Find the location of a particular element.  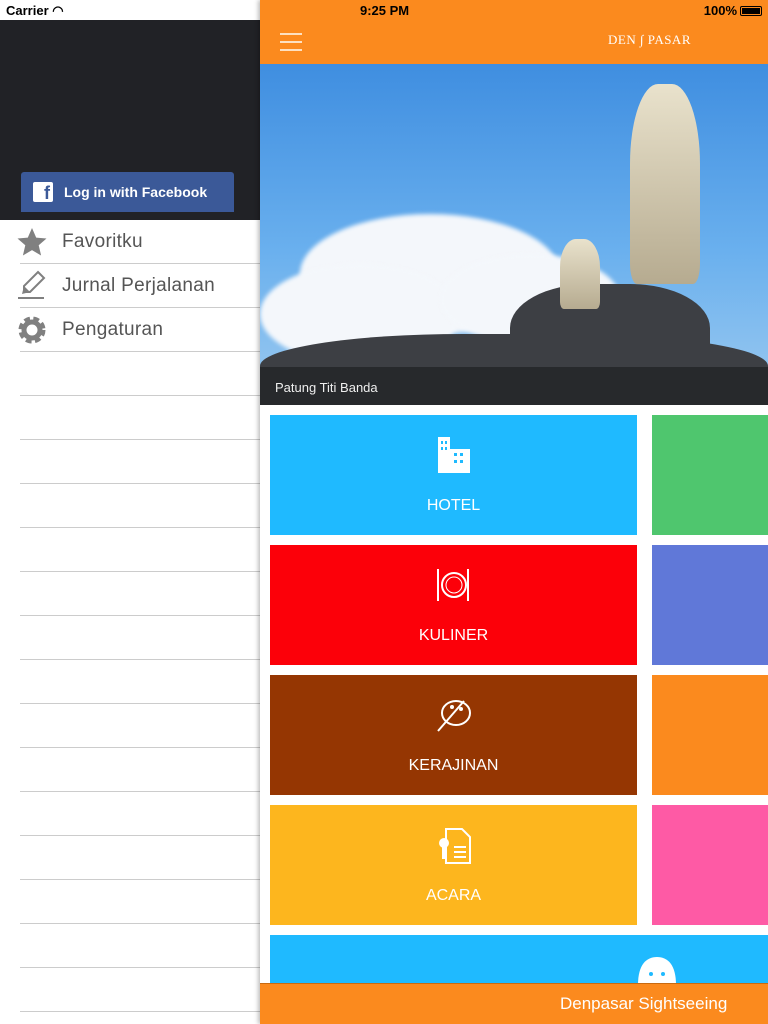

battery-status: 100% is located at coordinates (733, 10).